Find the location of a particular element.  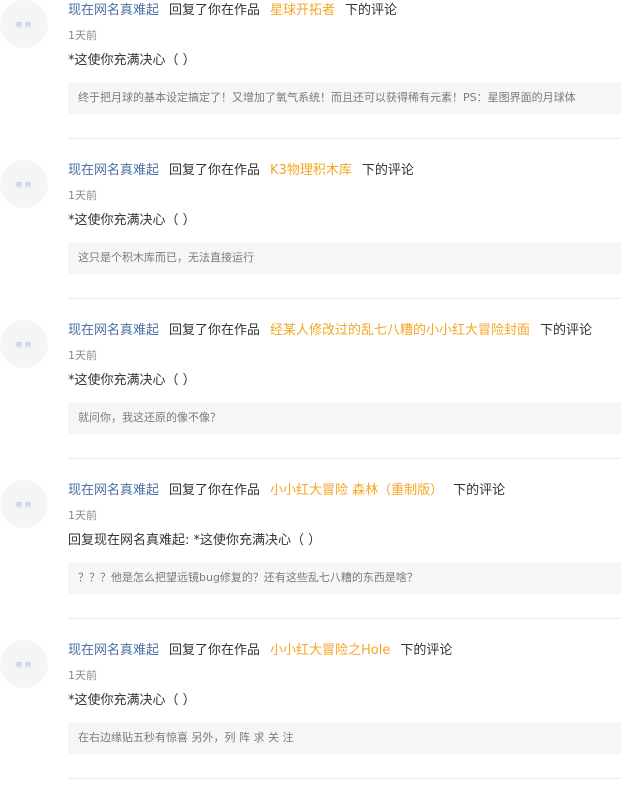

quoted-comment: ？？？他是怎么把望远镜bug修复的？还有这些乱七八糟的东西是啥？ is located at coordinates (344, 578).